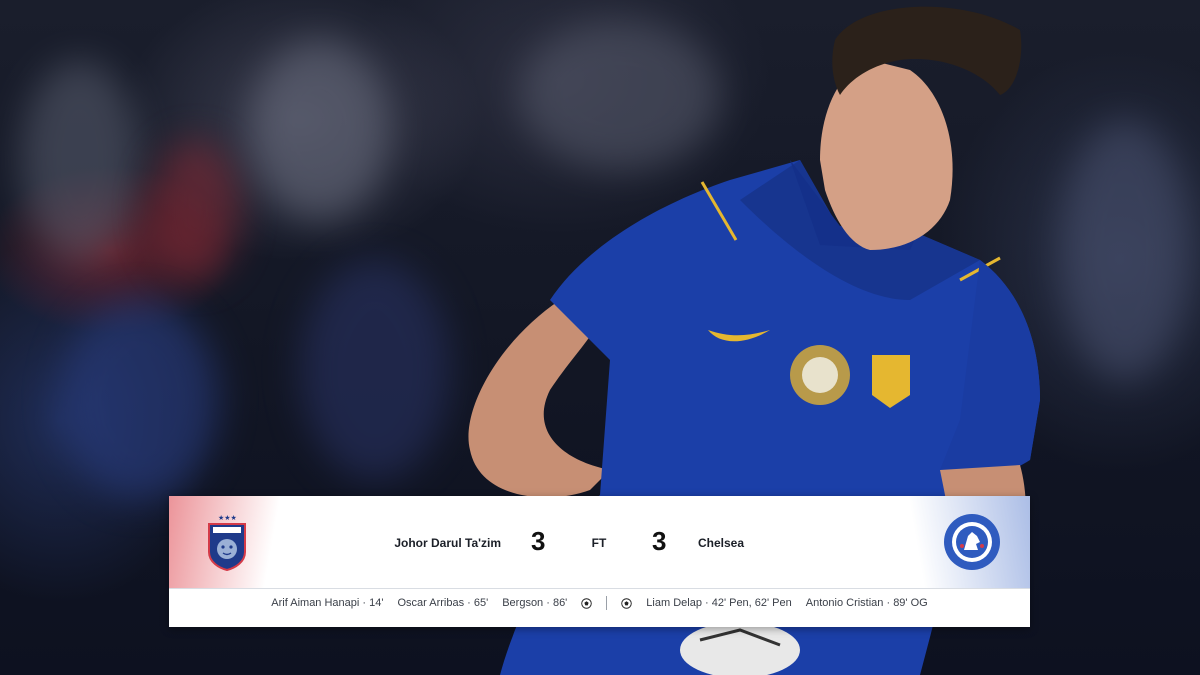 The image size is (1200, 675). What do you see at coordinates (534, 603) in the screenshot?
I see `home-scorer: Bergson · 86'` at bounding box center [534, 603].